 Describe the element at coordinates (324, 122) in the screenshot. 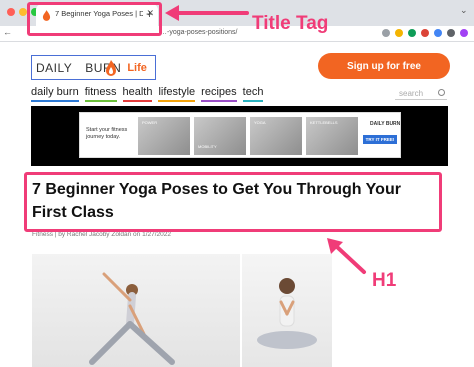

I see `ad-label-kettlebells: KETTLEBELLS` at that location.